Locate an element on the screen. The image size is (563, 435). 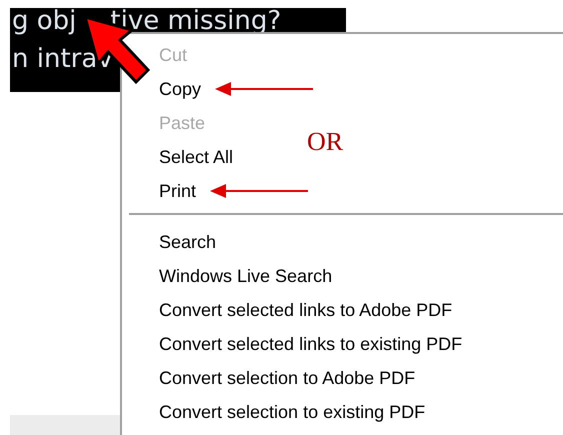
menu-item: Search is located at coordinates (187, 242).